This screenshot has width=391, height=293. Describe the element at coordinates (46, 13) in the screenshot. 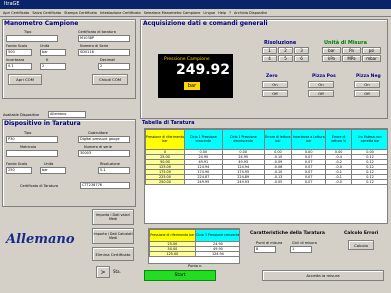

I see `menu-item: Salva Certificato` at that location.